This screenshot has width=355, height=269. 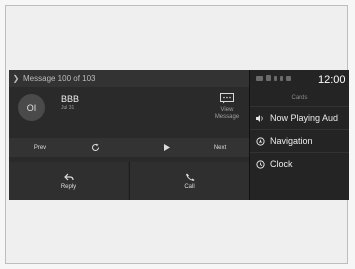 What do you see at coordinates (281, 78) in the screenshot?
I see `antenna-icon` at bounding box center [281, 78].